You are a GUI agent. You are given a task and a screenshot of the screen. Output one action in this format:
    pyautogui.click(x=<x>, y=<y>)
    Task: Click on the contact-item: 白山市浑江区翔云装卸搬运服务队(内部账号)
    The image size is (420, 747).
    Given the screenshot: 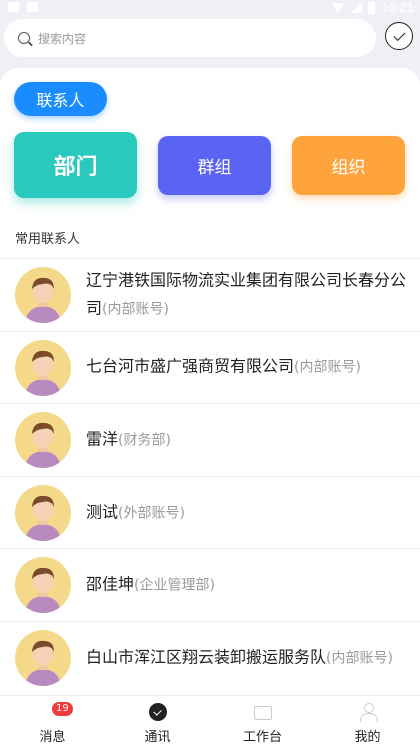 What is the action you would take?
    pyautogui.click(x=210, y=657)
    